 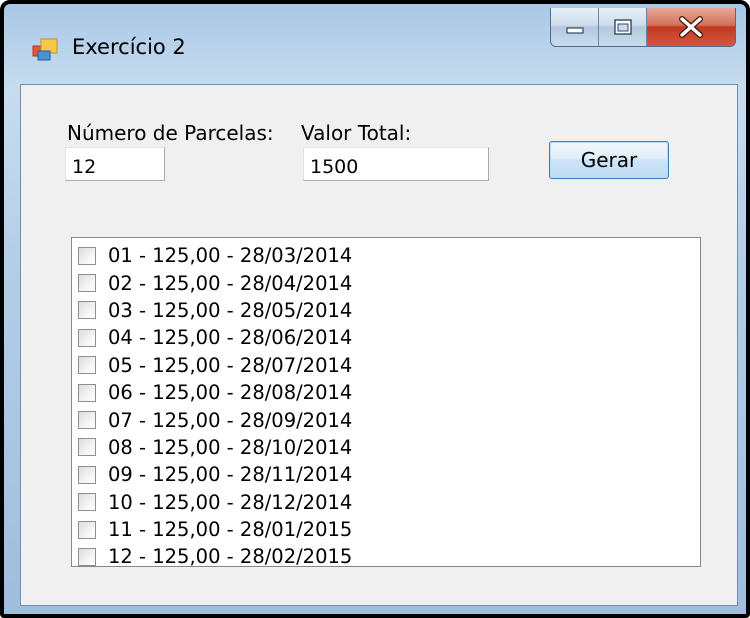 What do you see at coordinates (170, 133) in the screenshot?
I see `parcelas-label: Número de Parcelas:` at bounding box center [170, 133].